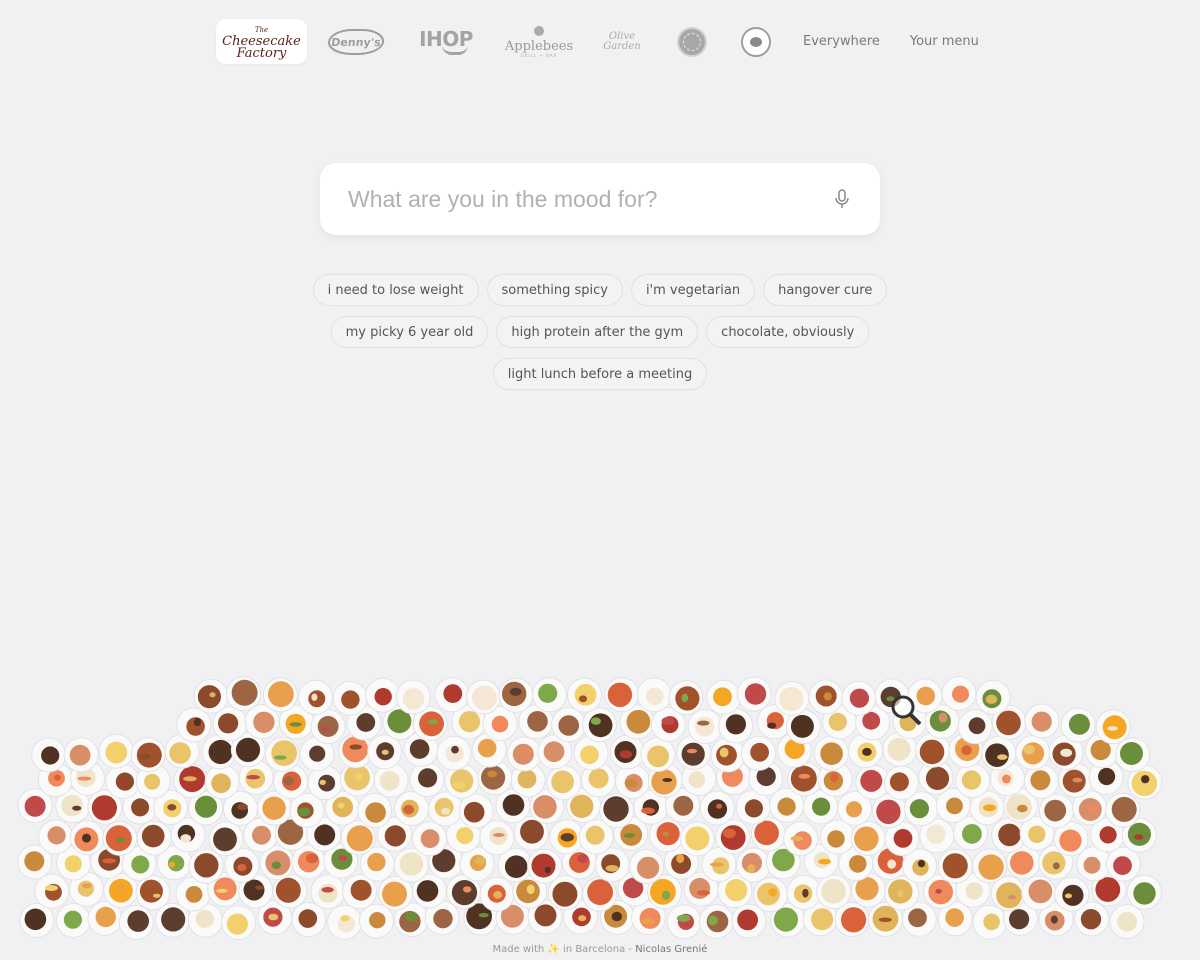 This screenshot has width=1200, height=960. I want to click on suggestion-chip: my picky 6 year old, so click(409, 332).